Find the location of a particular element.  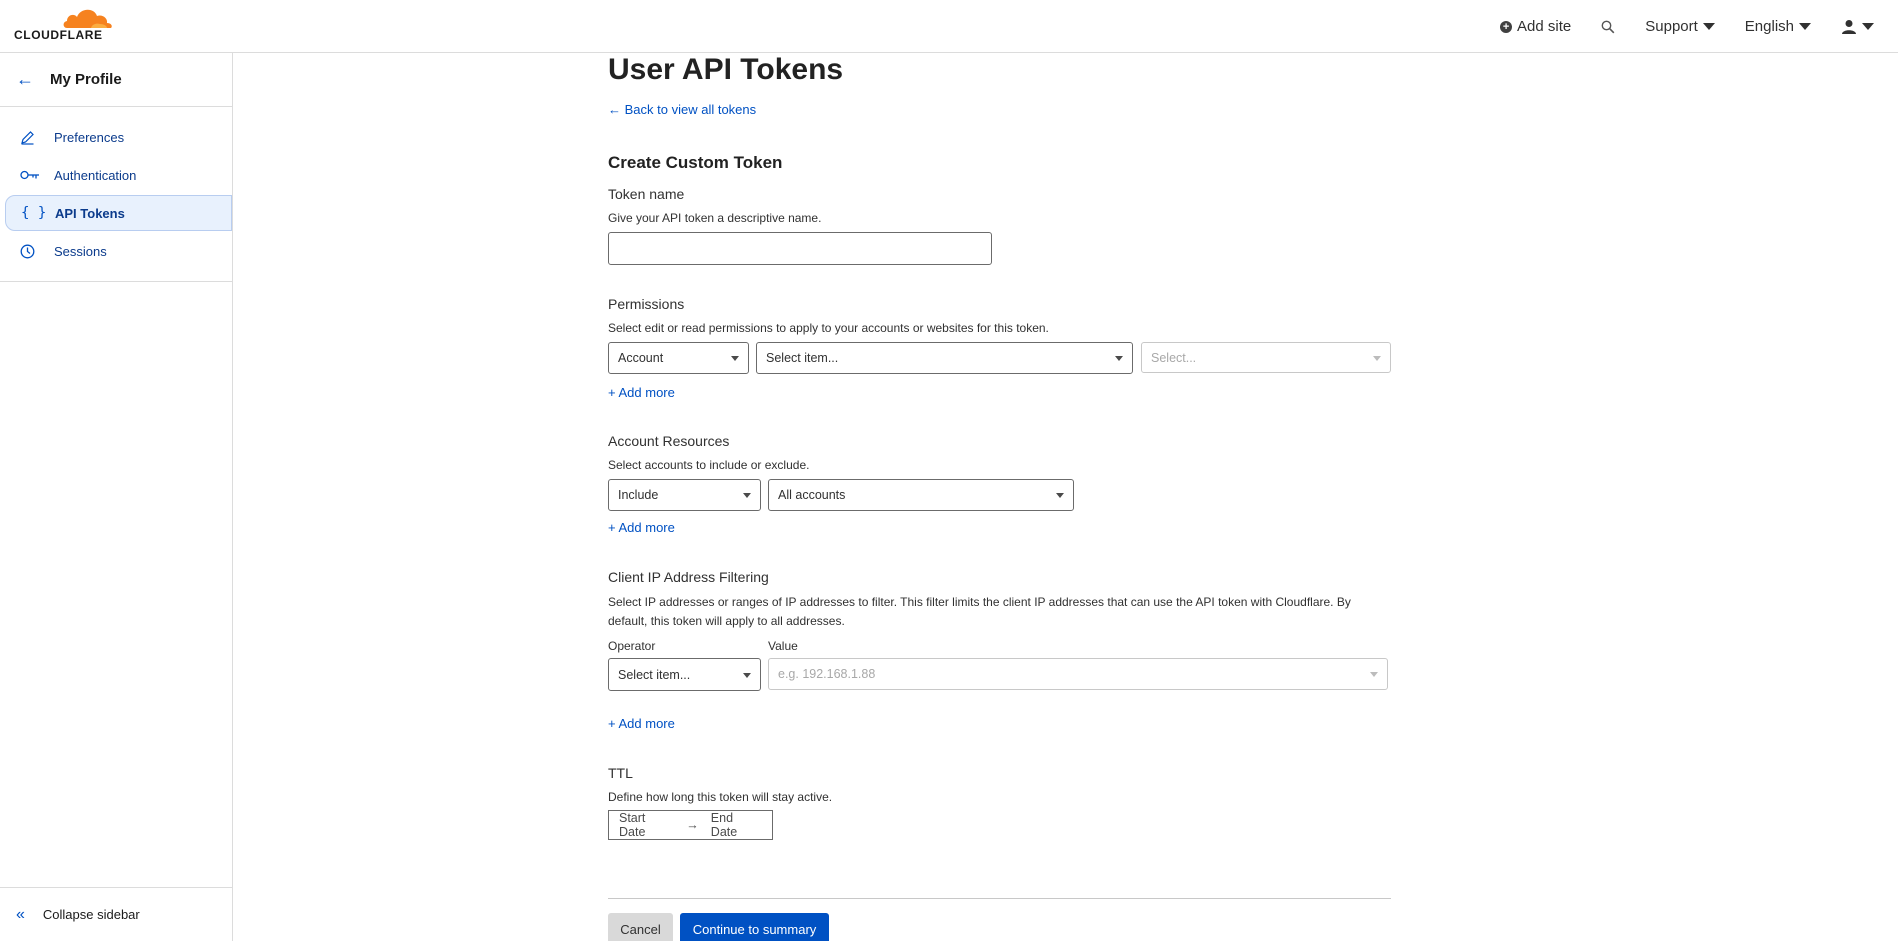

ip-value-select: e.g. 192.168.1.88 is located at coordinates (1078, 674).